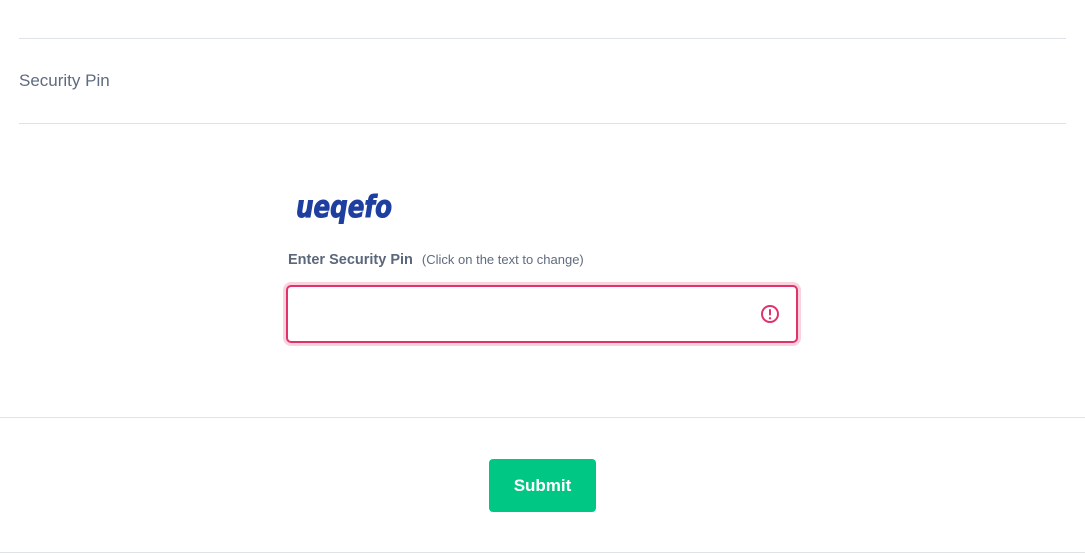 Image resolution: width=1085 pixels, height=555 pixels. Describe the element at coordinates (344, 207) in the screenshot. I see `captcha-text: ueqefo` at that location.